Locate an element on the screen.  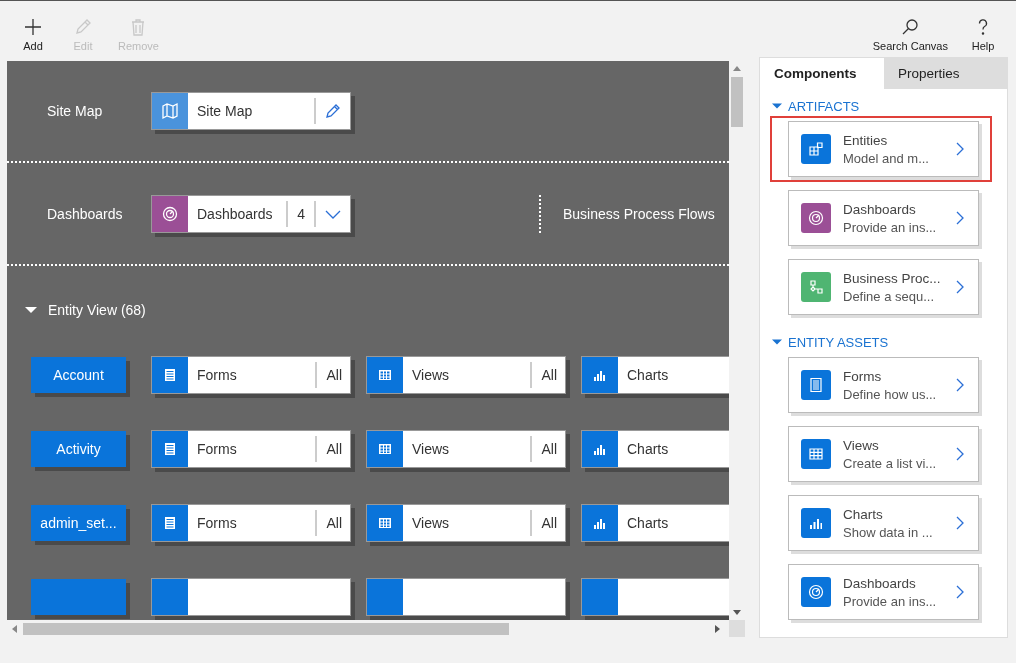
entity-view-toggle: Entity View (68) is located at coordinates (368, 293).